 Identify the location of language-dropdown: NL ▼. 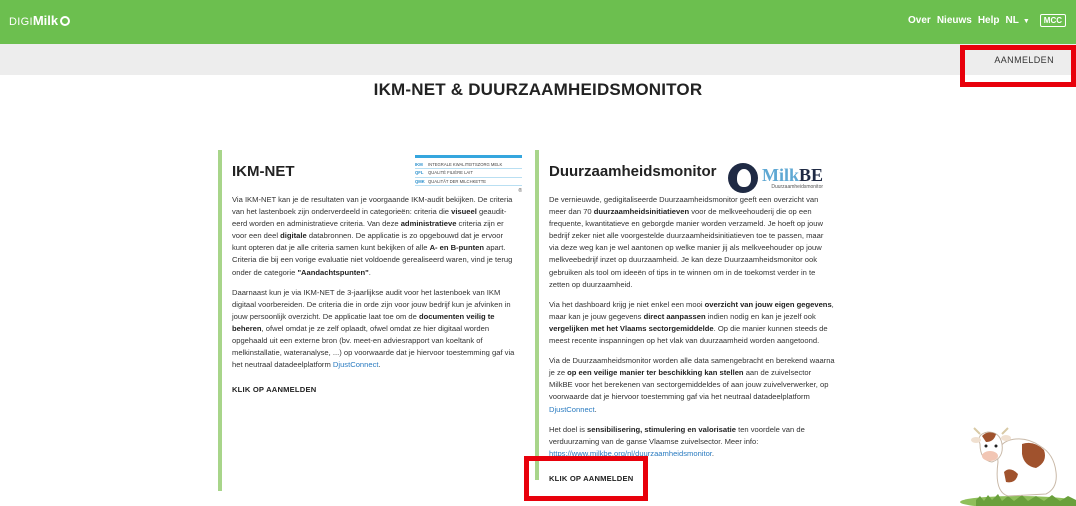
(1018, 20).